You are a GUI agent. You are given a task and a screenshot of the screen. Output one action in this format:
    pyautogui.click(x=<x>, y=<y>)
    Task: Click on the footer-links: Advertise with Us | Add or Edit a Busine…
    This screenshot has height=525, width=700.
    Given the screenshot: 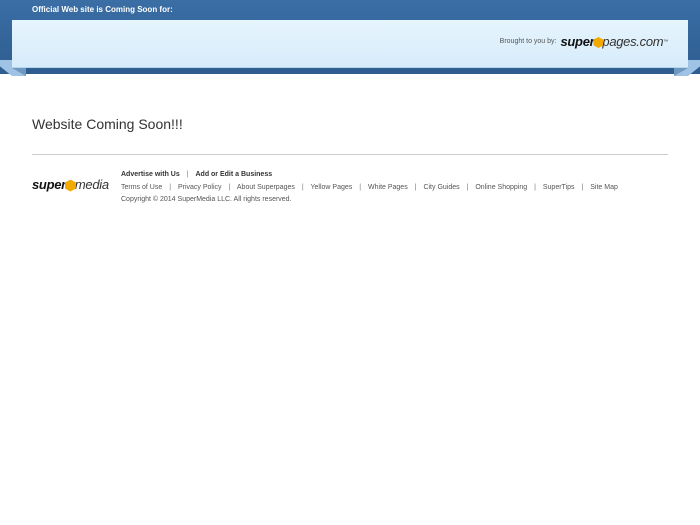 What is the action you would take?
    pyautogui.click(x=369, y=188)
    